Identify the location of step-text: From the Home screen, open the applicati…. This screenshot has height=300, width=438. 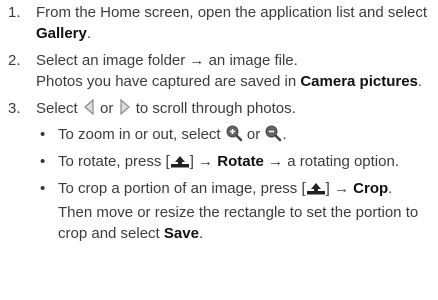
(235, 23).